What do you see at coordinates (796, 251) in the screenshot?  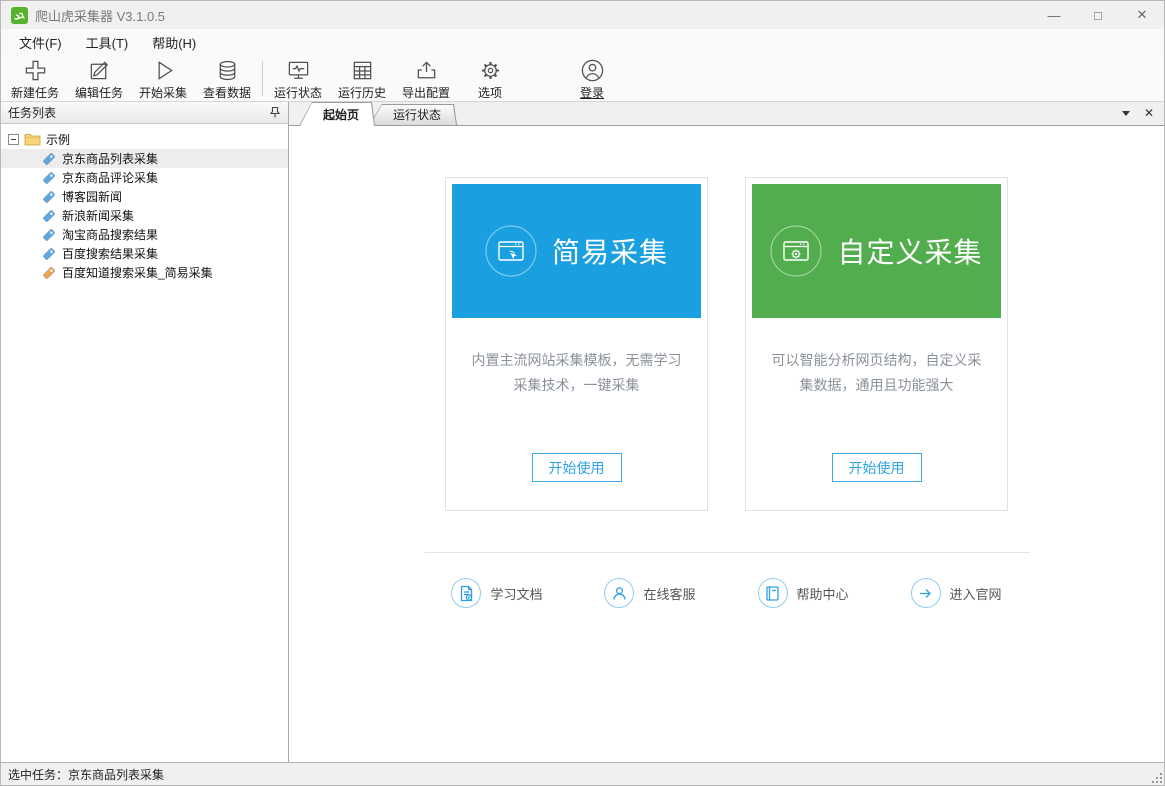 I see `browser-gear-icon` at bounding box center [796, 251].